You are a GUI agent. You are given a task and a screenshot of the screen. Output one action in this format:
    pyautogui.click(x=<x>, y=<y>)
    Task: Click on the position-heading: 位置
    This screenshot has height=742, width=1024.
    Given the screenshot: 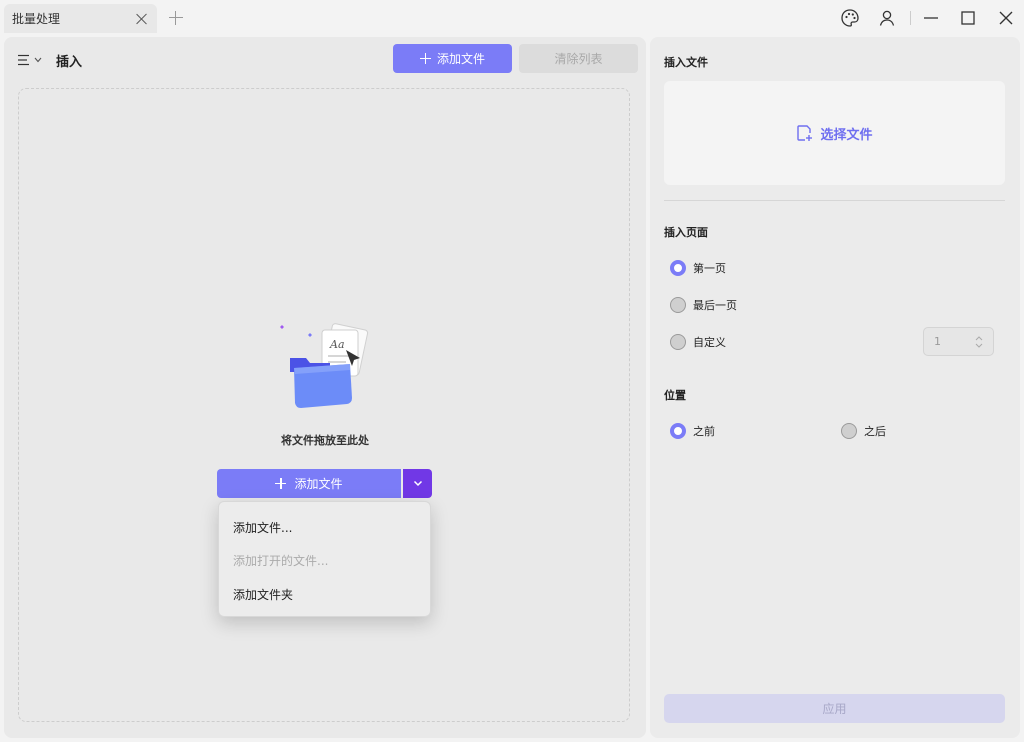 What is the action you would take?
    pyautogui.click(x=675, y=395)
    